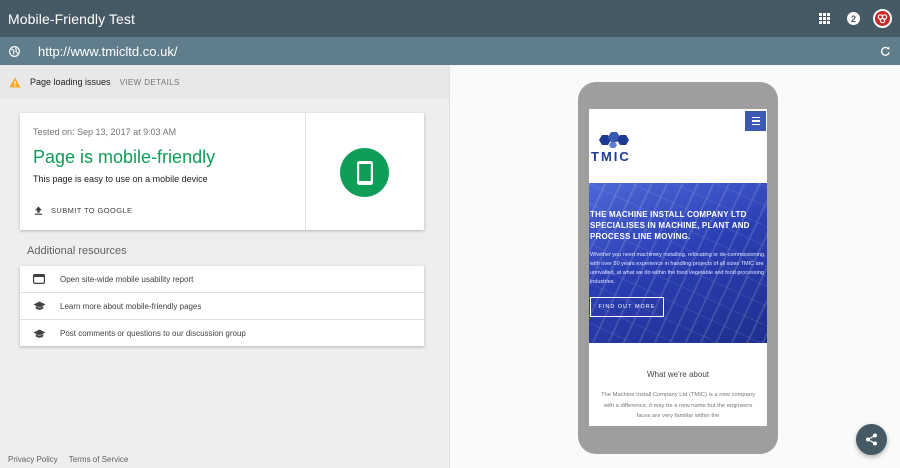 The height and width of the screenshot is (468, 900). I want to click on notifications-badge: 2, so click(853, 18).